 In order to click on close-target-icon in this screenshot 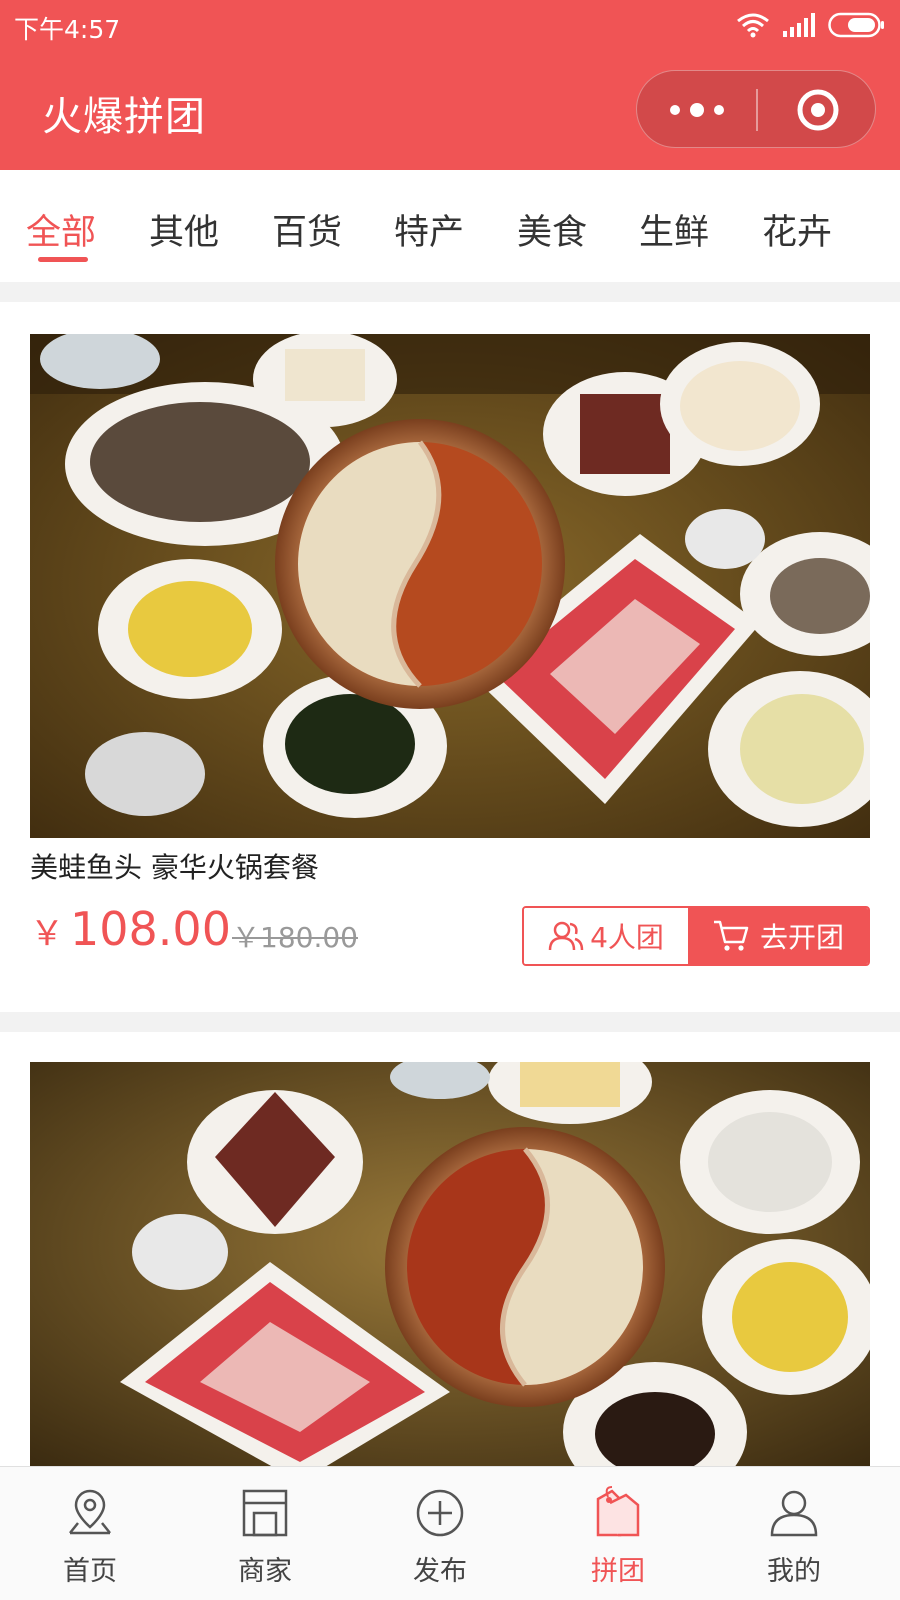, I will do `click(817, 110)`.